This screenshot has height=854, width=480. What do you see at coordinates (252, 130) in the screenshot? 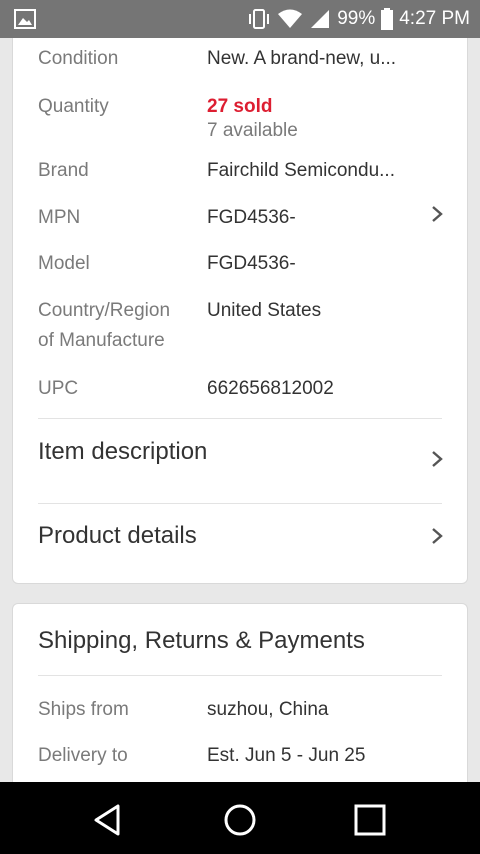
I see `quantity-available: 7 available` at bounding box center [252, 130].